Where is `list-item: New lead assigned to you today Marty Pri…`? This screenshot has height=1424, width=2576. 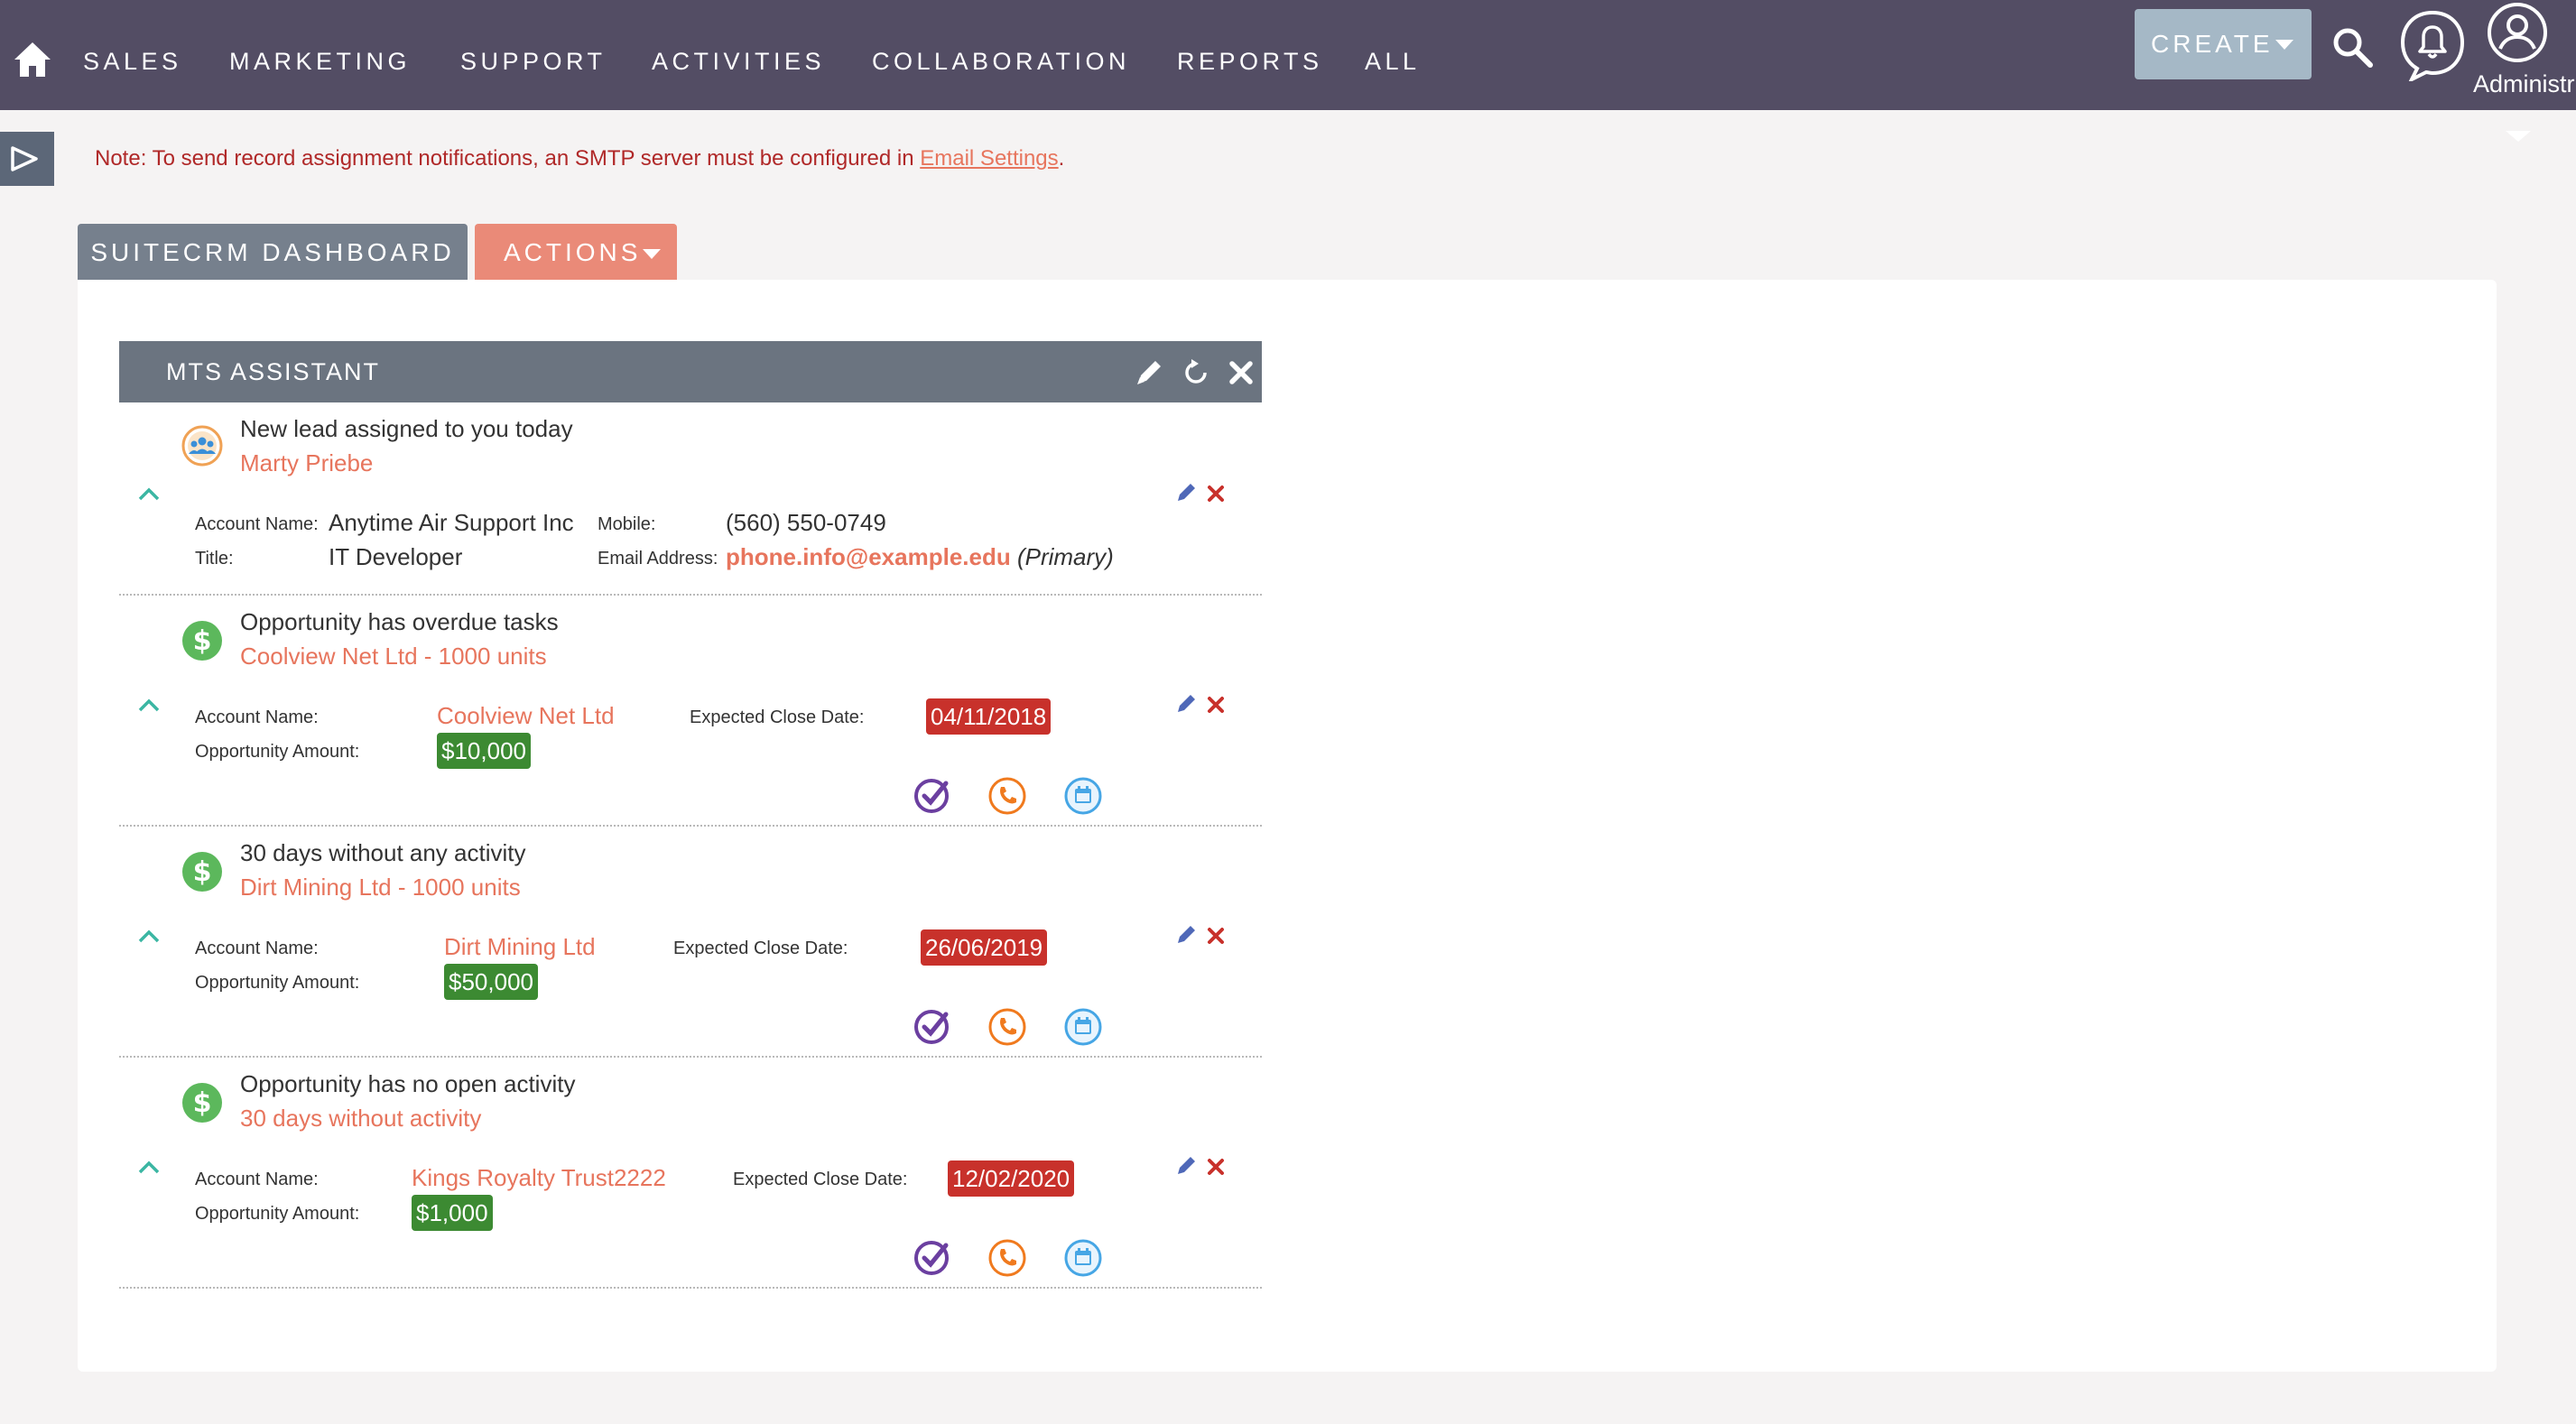 list-item: New lead assigned to you today Marty Pri… is located at coordinates (690, 499).